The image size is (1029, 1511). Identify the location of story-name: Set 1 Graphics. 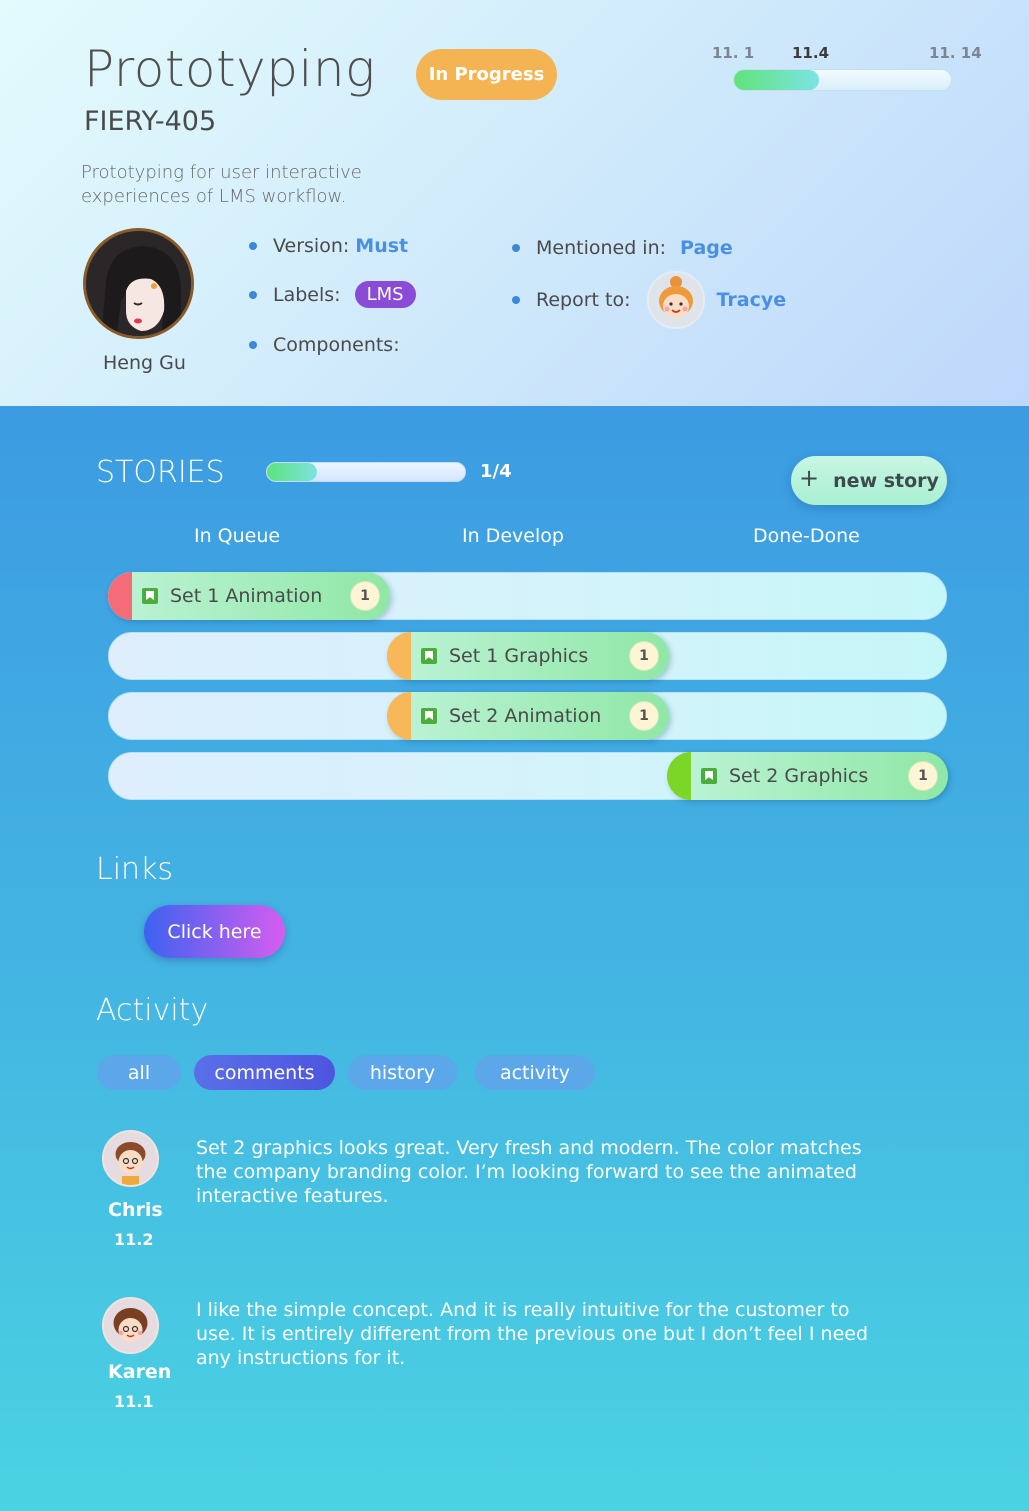
(519, 656).